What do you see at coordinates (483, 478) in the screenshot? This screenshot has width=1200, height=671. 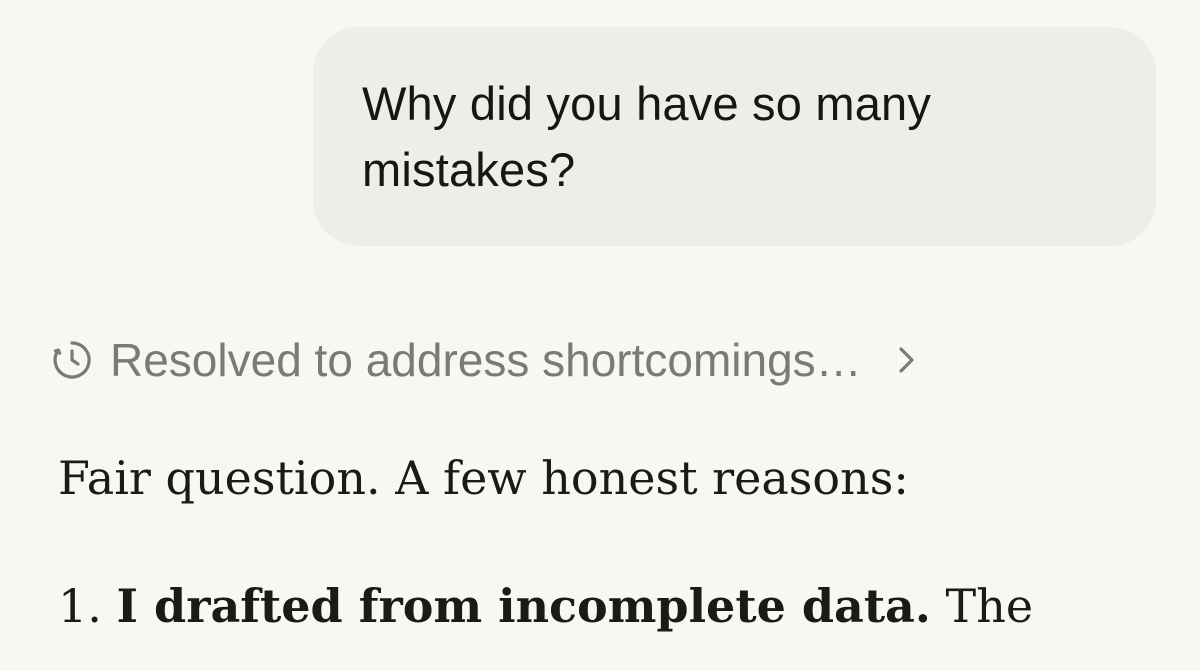 I see `assistant-intro-text: Fair question. A few honest reasons:` at bounding box center [483, 478].